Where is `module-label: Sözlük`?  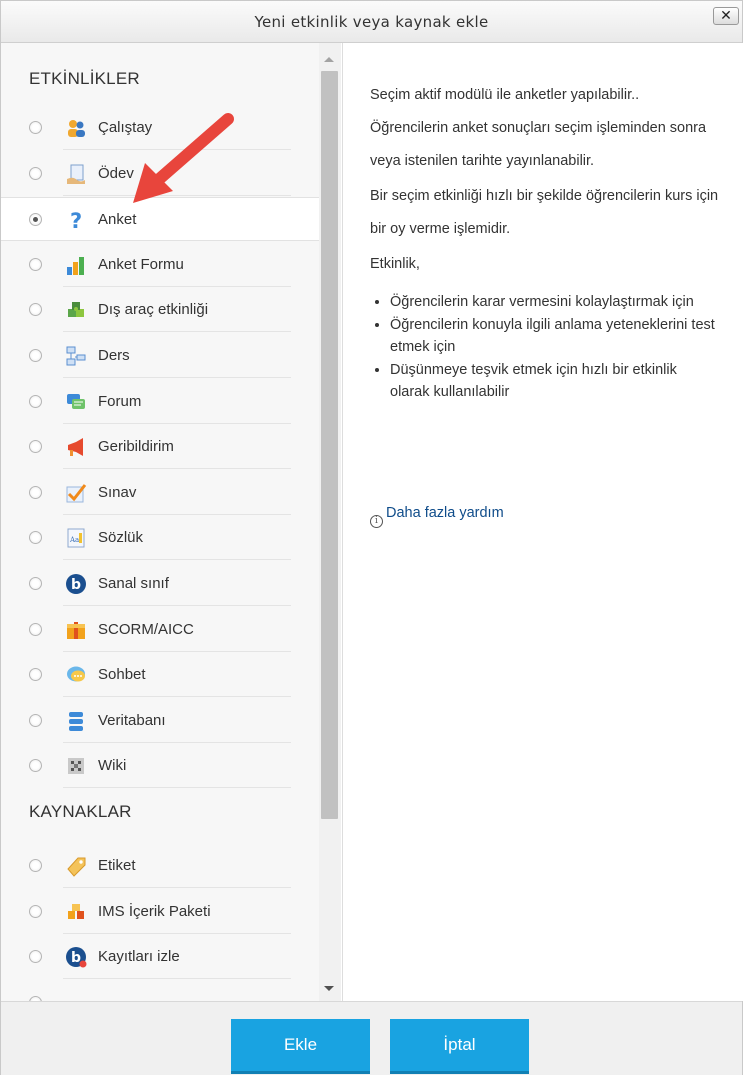
module-label: Sözlük is located at coordinates (121, 538).